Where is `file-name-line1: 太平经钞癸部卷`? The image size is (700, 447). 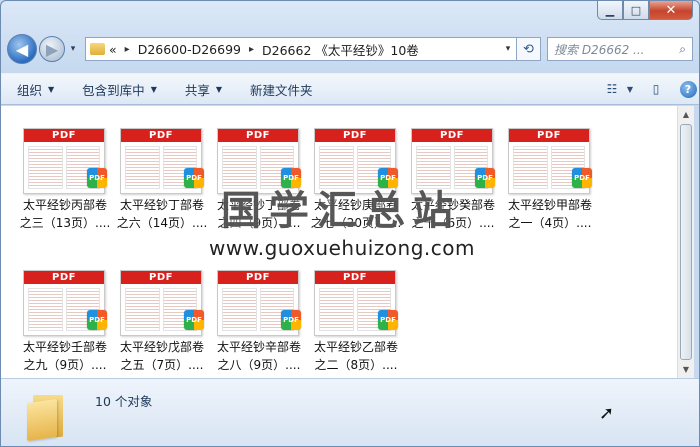
file-name-line1: 太平经钞癸部卷 is located at coordinates (452, 205).